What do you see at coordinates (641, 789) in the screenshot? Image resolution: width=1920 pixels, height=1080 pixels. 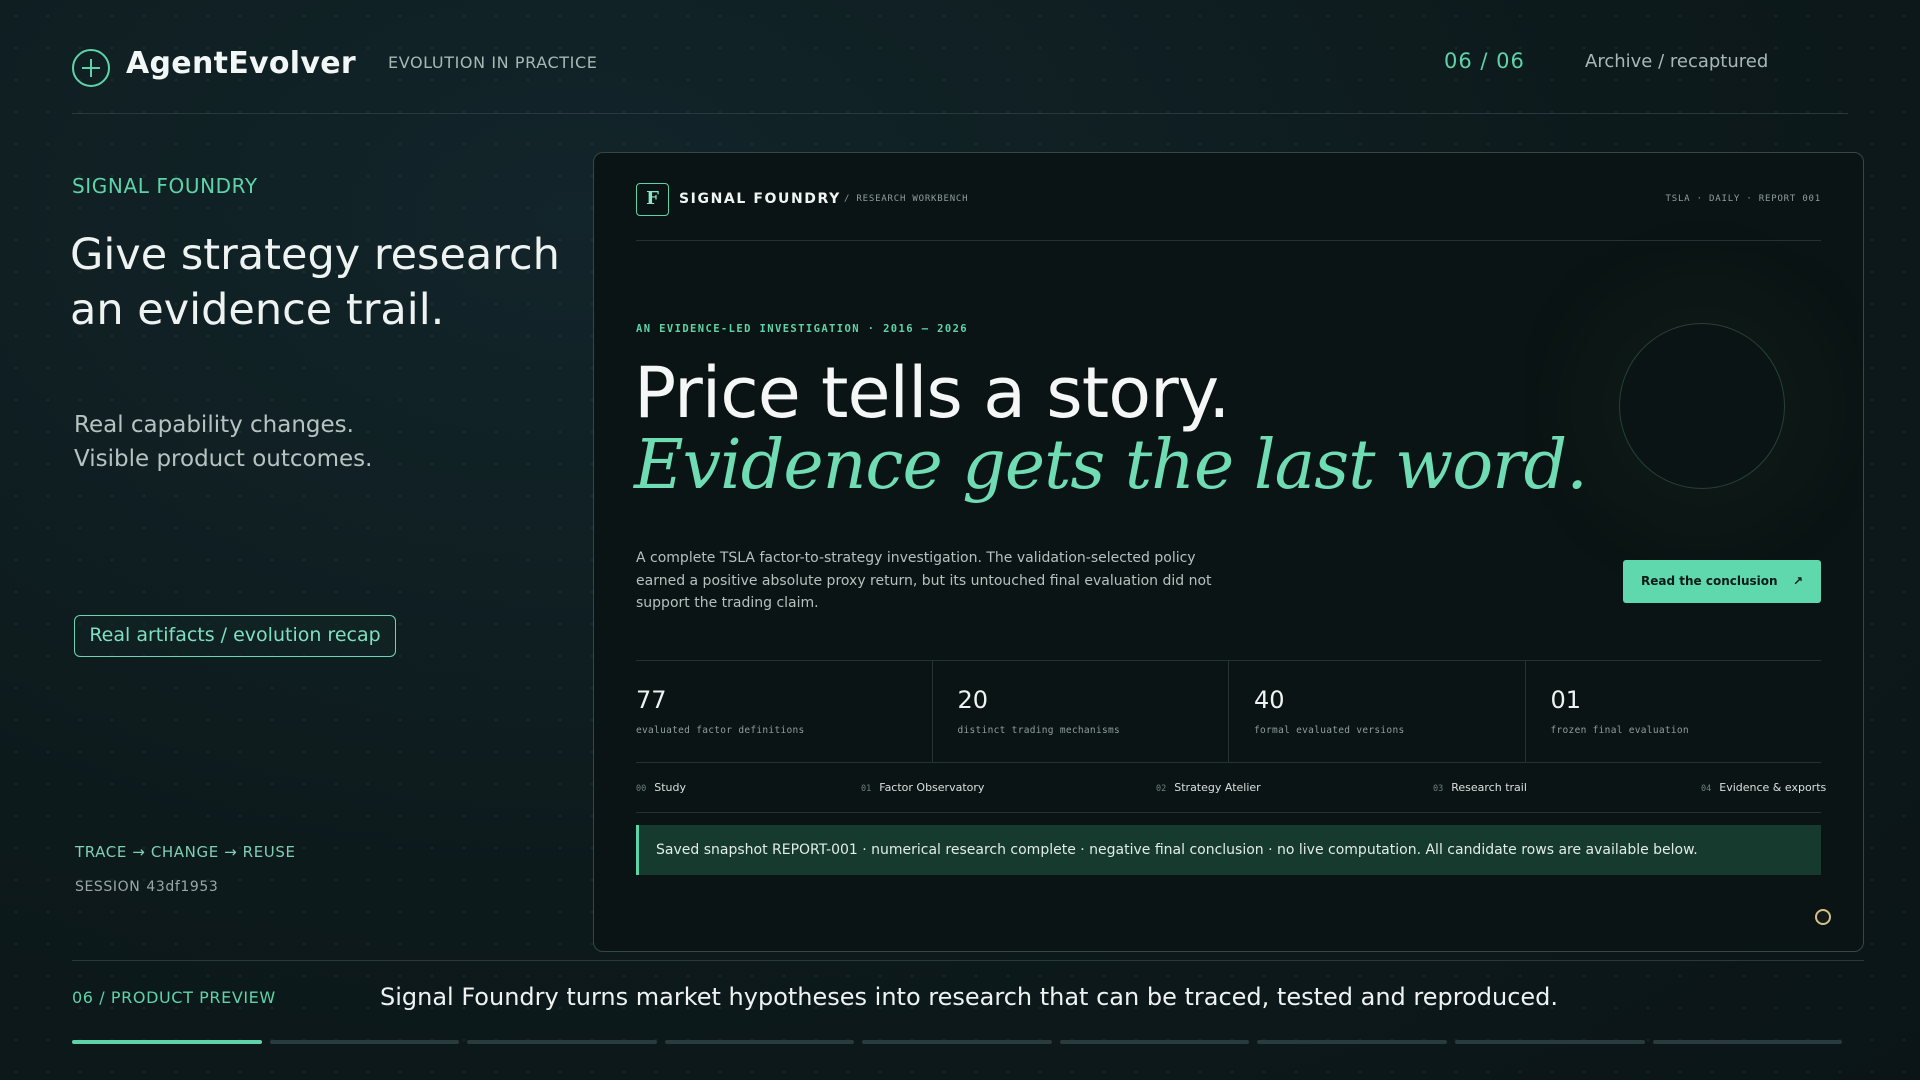 I see `nav-number: 00` at bounding box center [641, 789].